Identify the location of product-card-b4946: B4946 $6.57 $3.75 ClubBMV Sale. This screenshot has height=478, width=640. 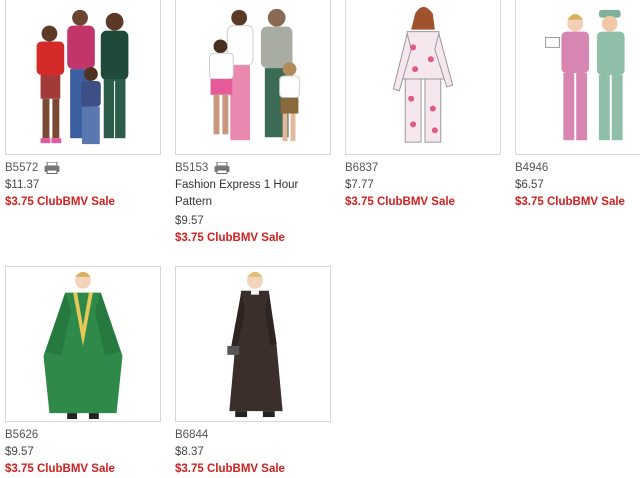
(577, 105).